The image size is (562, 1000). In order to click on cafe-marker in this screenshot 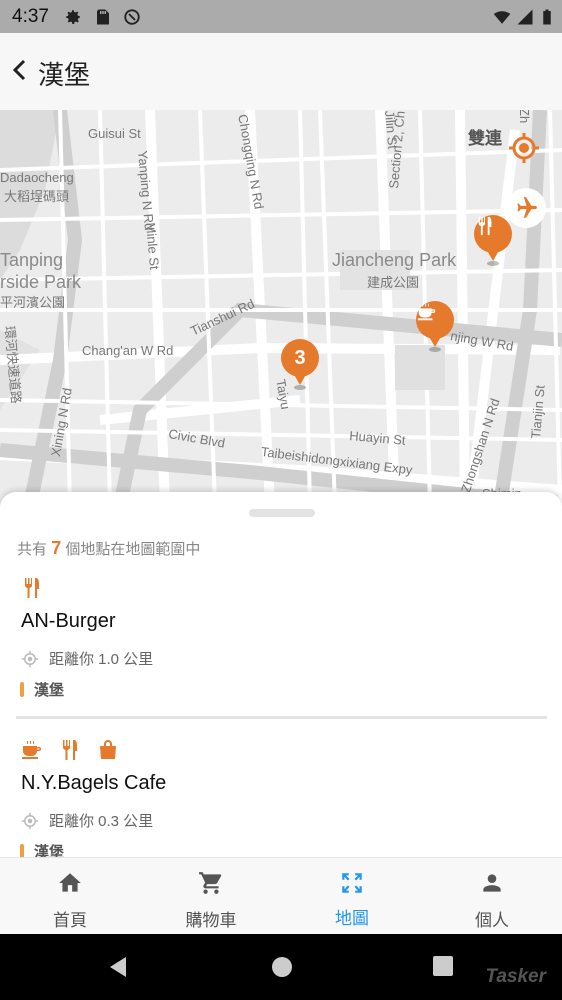, I will do `click(435, 327)`.